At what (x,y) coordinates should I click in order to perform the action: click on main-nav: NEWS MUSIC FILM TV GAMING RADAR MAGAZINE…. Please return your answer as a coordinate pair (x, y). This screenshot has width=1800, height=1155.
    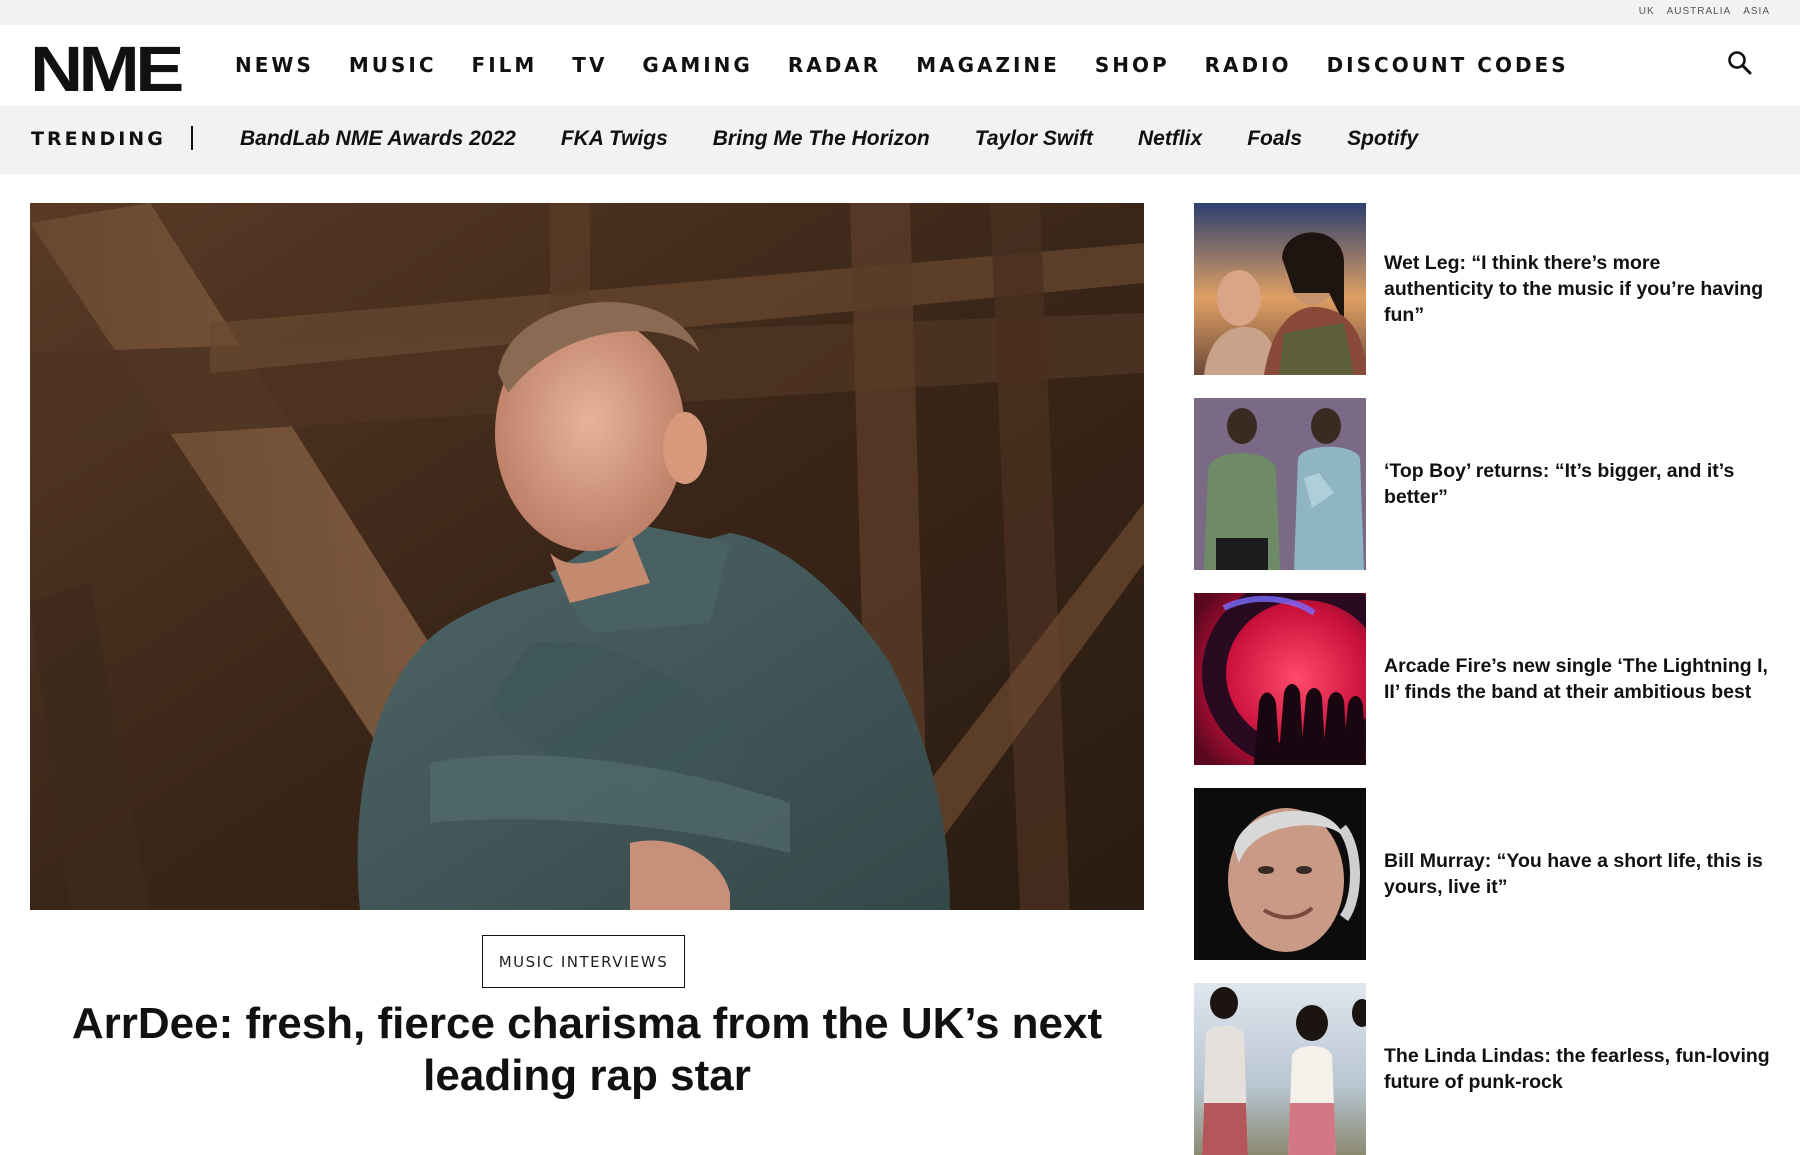
    Looking at the image, I should click on (919, 65).